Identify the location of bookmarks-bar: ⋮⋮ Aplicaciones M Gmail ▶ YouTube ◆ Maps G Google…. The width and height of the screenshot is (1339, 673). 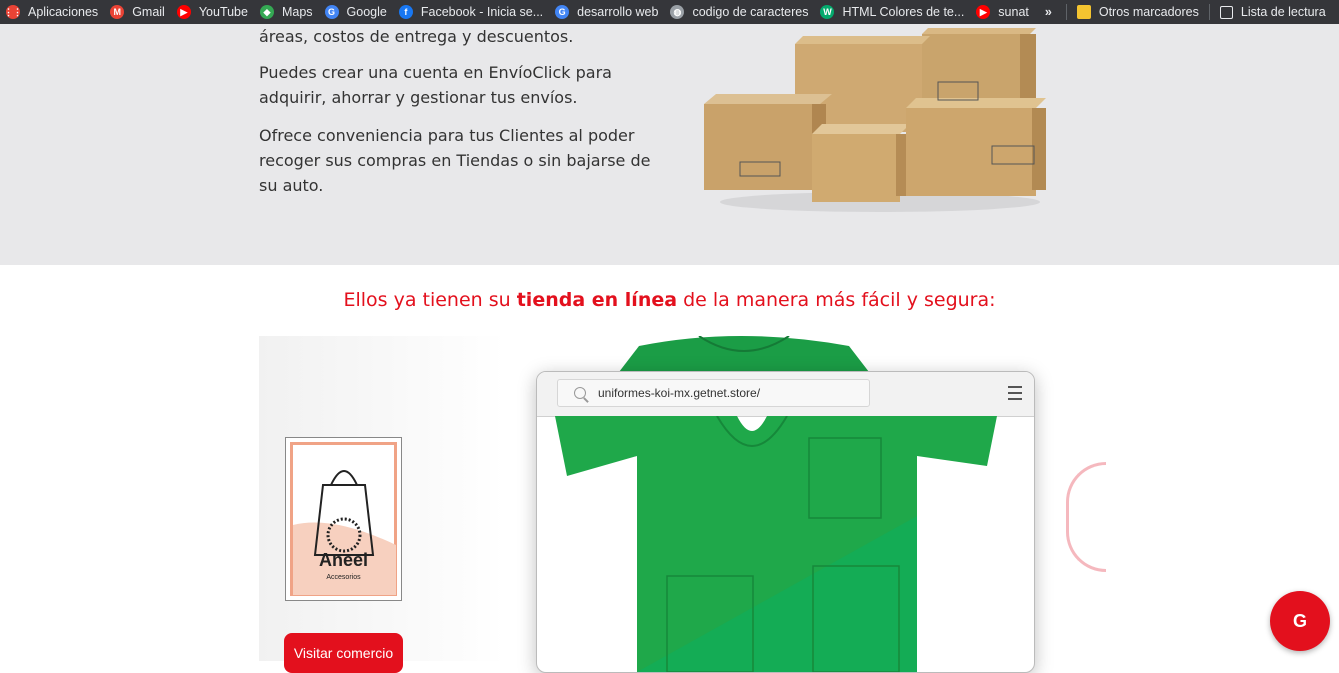
(669, 12).